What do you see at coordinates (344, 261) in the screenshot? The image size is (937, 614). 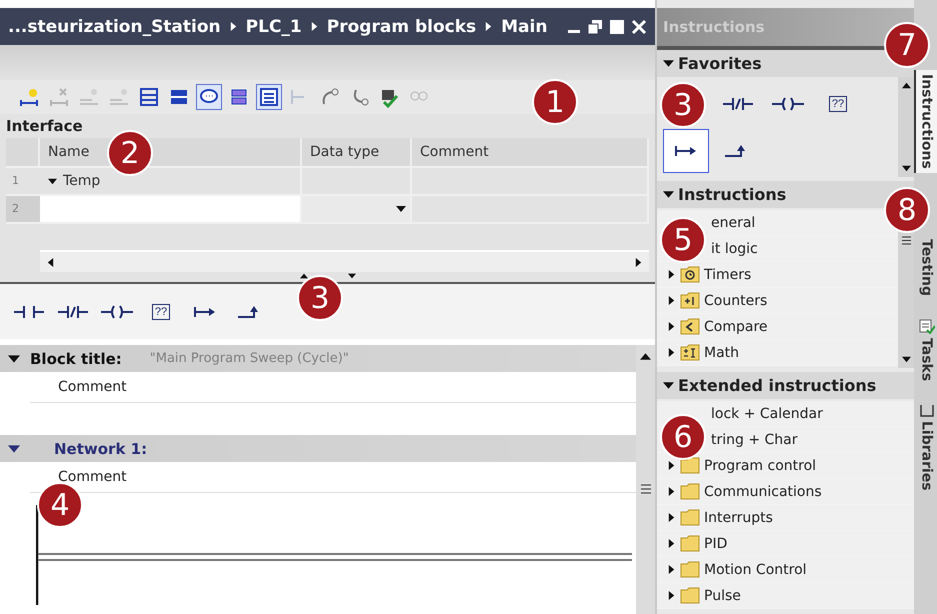 I see `horizontal-scrollbar` at bounding box center [344, 261].